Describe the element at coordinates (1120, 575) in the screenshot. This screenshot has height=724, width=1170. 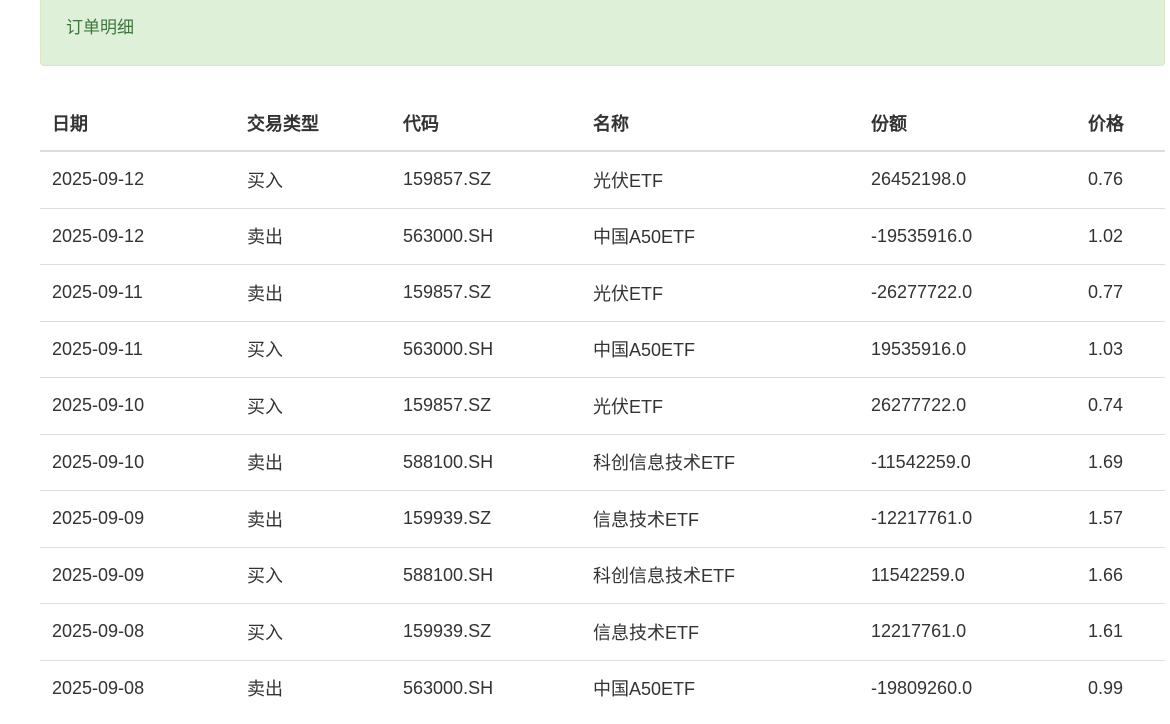
I see `cell-price: 1.66` at that location.